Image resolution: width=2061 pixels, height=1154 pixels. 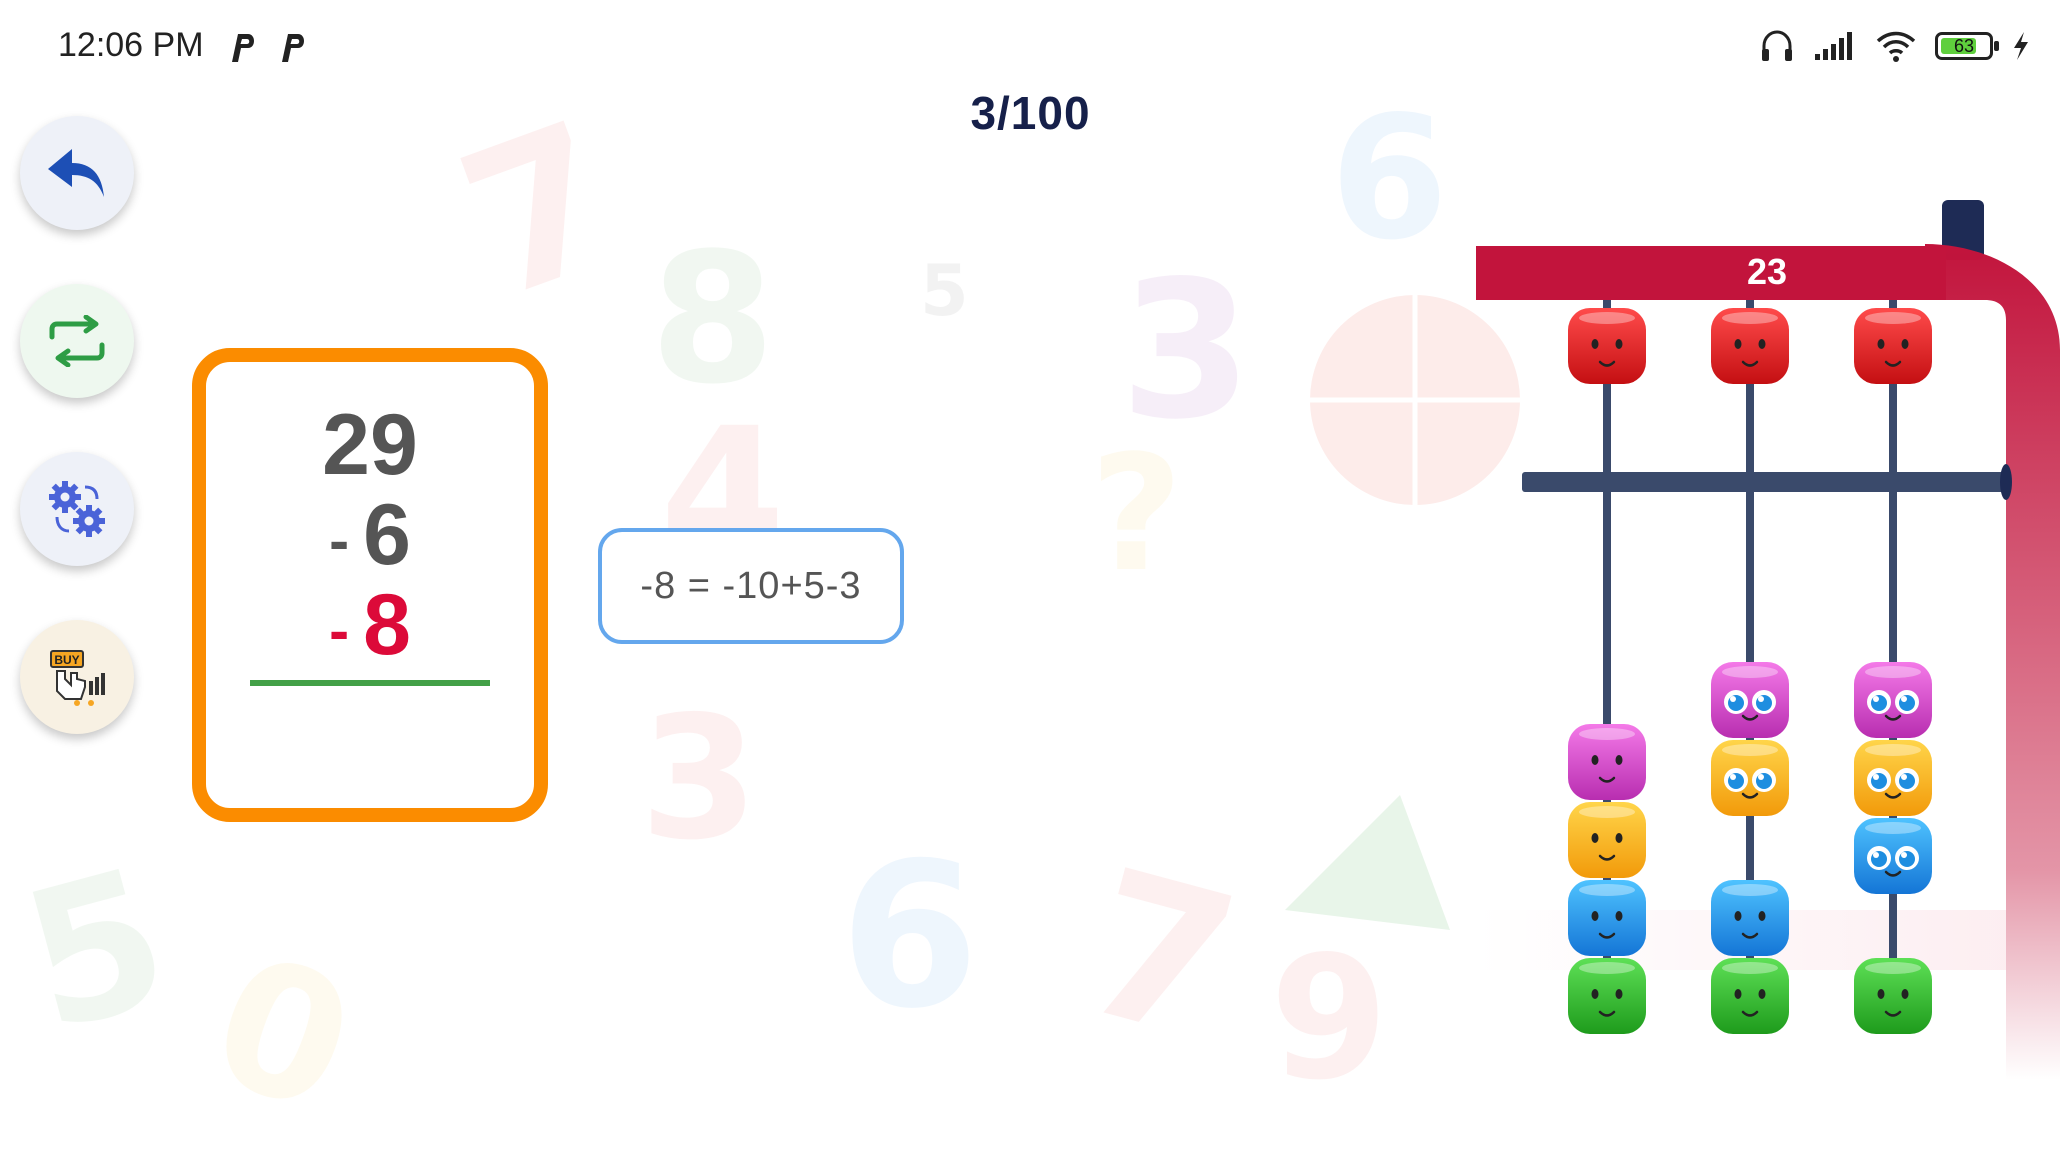 What do you see at coordinates (1896, 46) in the screenshot?
I see `wifi-icon` at bounding box center [1896, 46].